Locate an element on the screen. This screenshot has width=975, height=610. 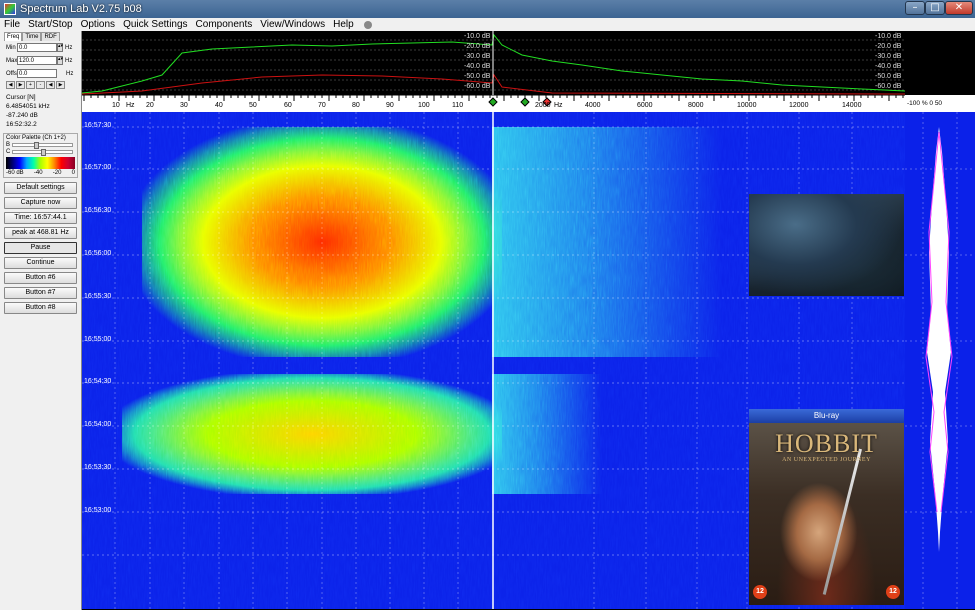
freq-tick-label: 4000 is located at coordinates (593, 105).